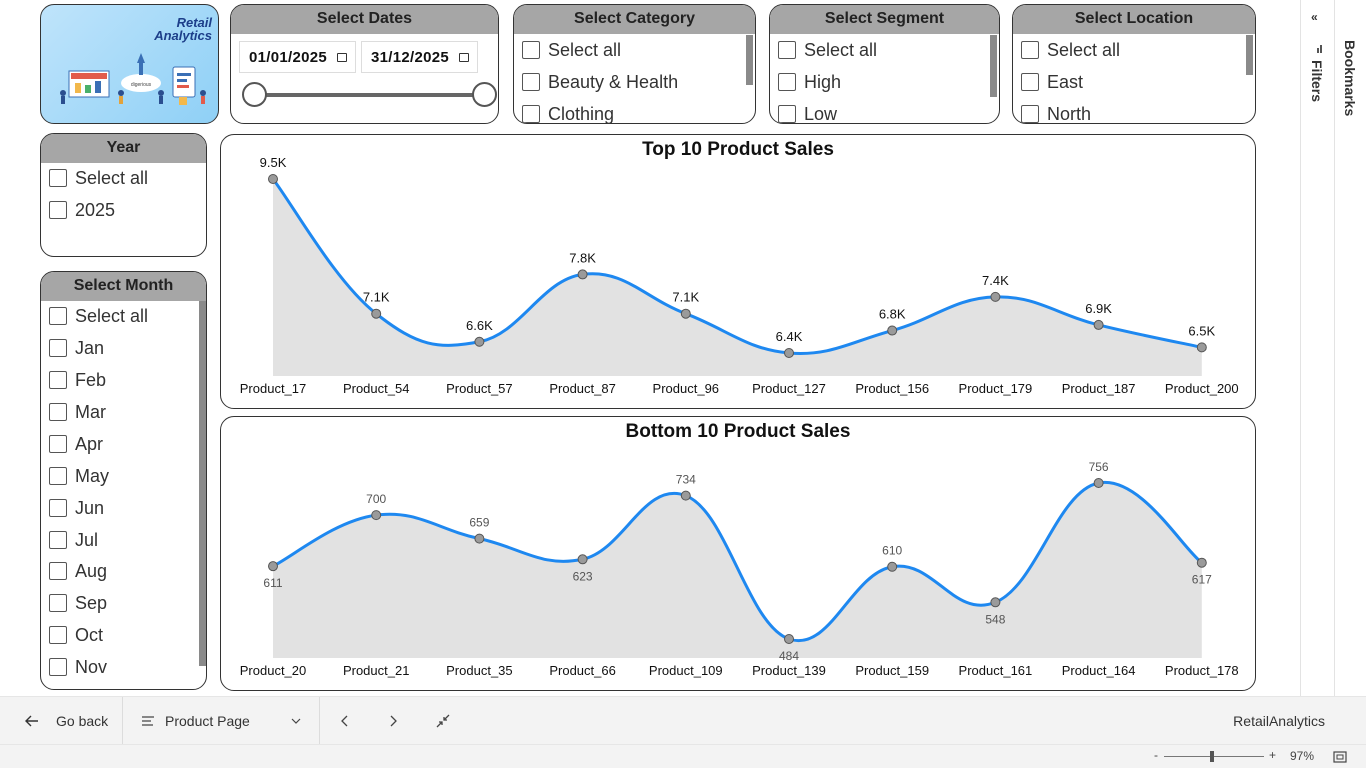  I want to click on bookmarks-pane-label: Bookmarks, so click(1350, 78).